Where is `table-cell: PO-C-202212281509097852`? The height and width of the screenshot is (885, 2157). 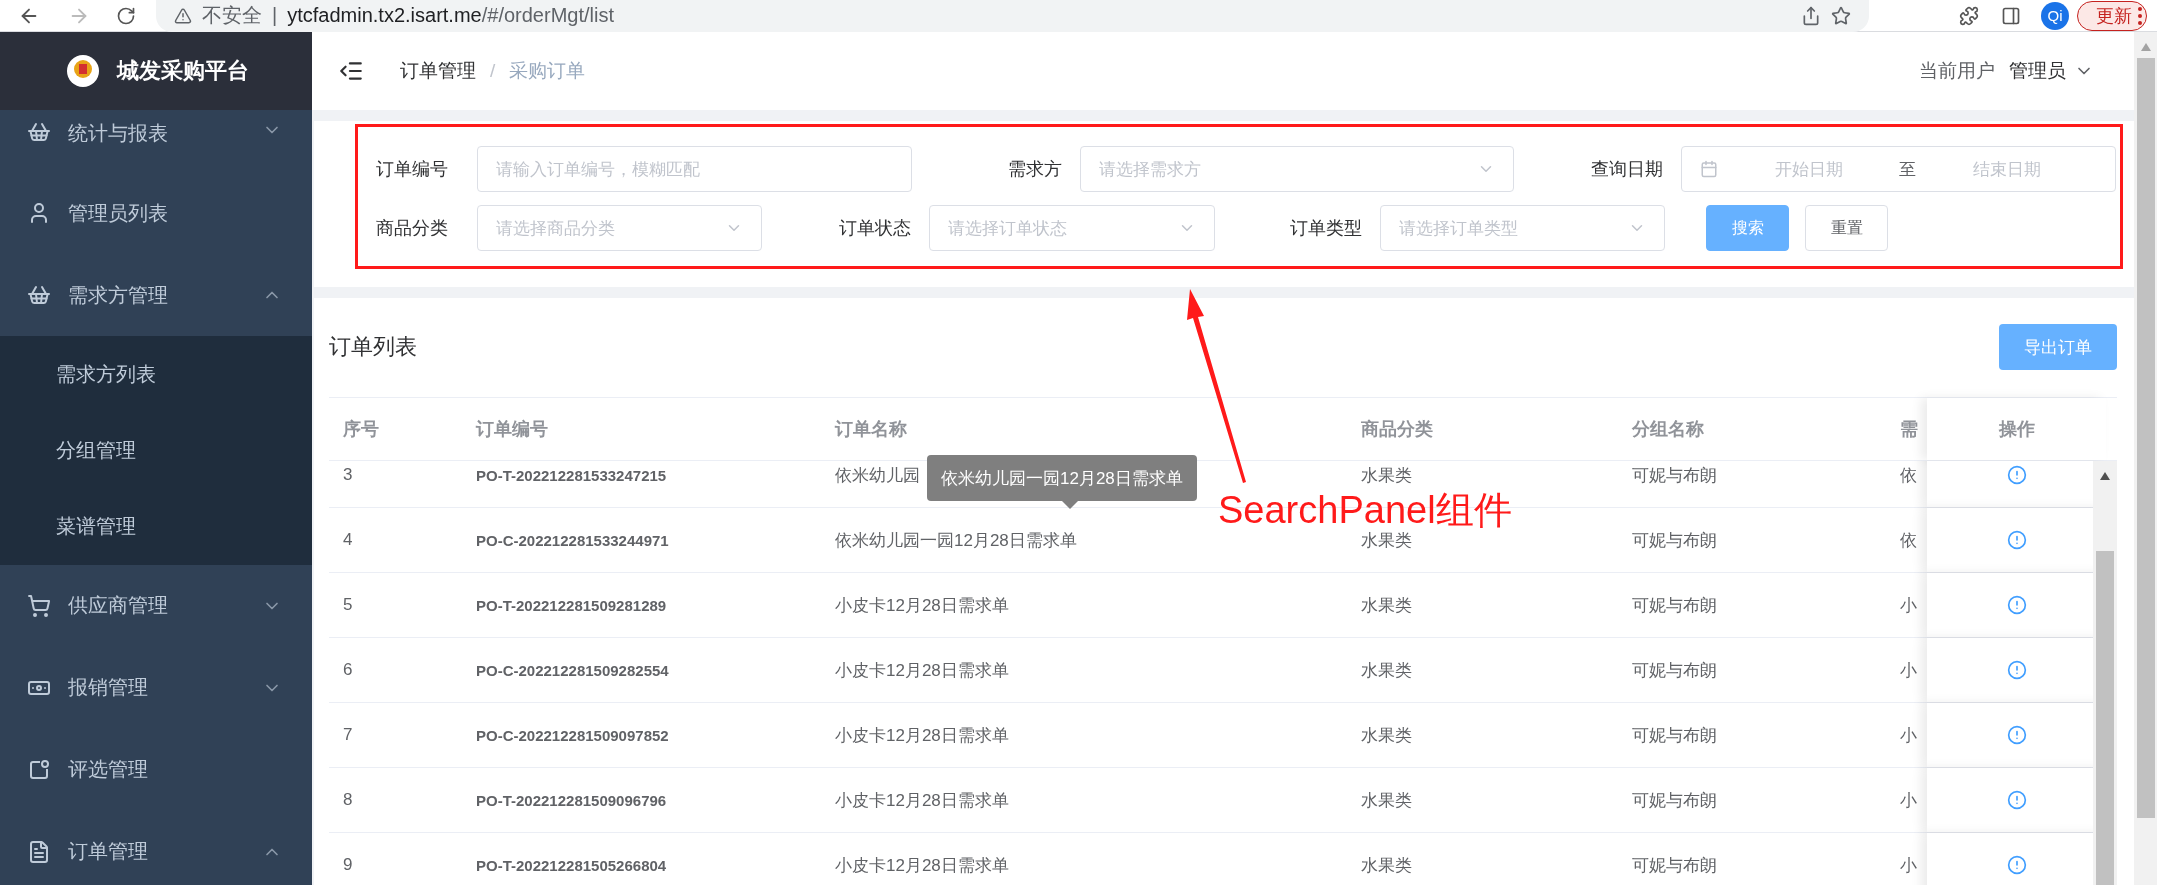
table-cell: PO-C-202212281509097852 is located at coordinates (572, 735).